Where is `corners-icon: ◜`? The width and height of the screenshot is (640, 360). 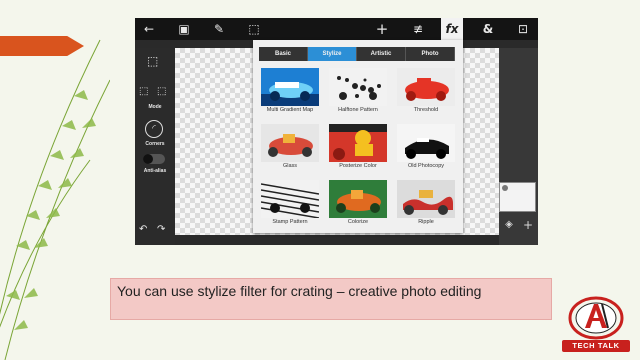 corners-icon: ◜ is located at coordinates (154, 129).